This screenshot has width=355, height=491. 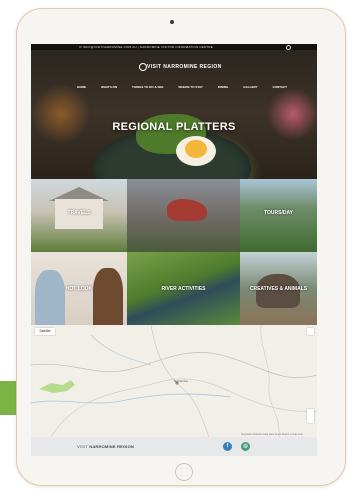 I want to click on site-logo: VISIT NARROMINE REGION, so click(x=184, y=67).